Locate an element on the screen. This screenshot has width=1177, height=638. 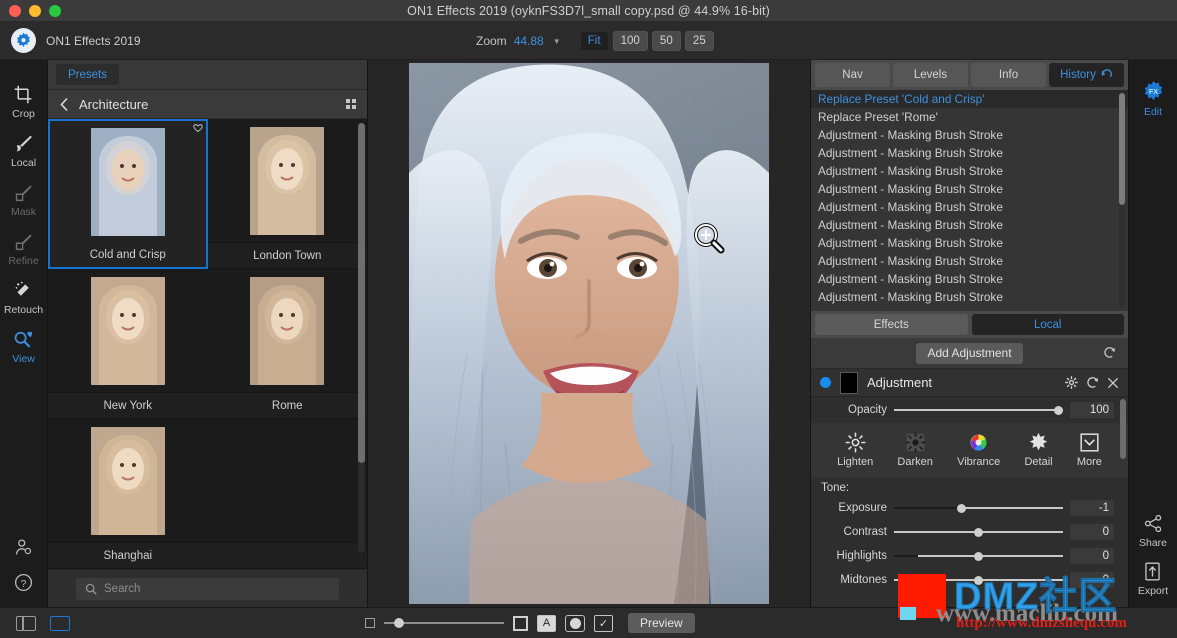
opacity-value: 100 is located at coordinates (1092, 410).